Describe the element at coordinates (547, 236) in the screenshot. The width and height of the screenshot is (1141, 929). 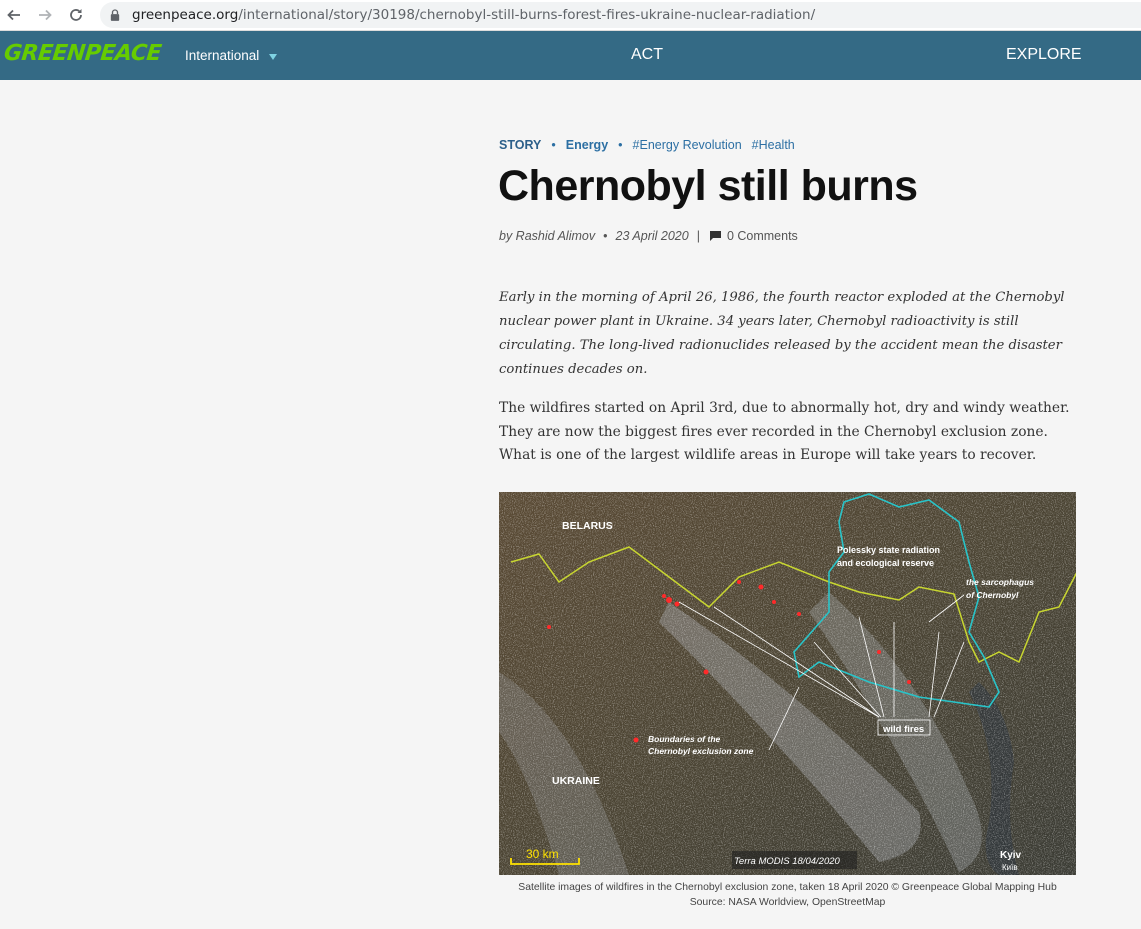
I see `author: by Rashid Alimov` at that location.